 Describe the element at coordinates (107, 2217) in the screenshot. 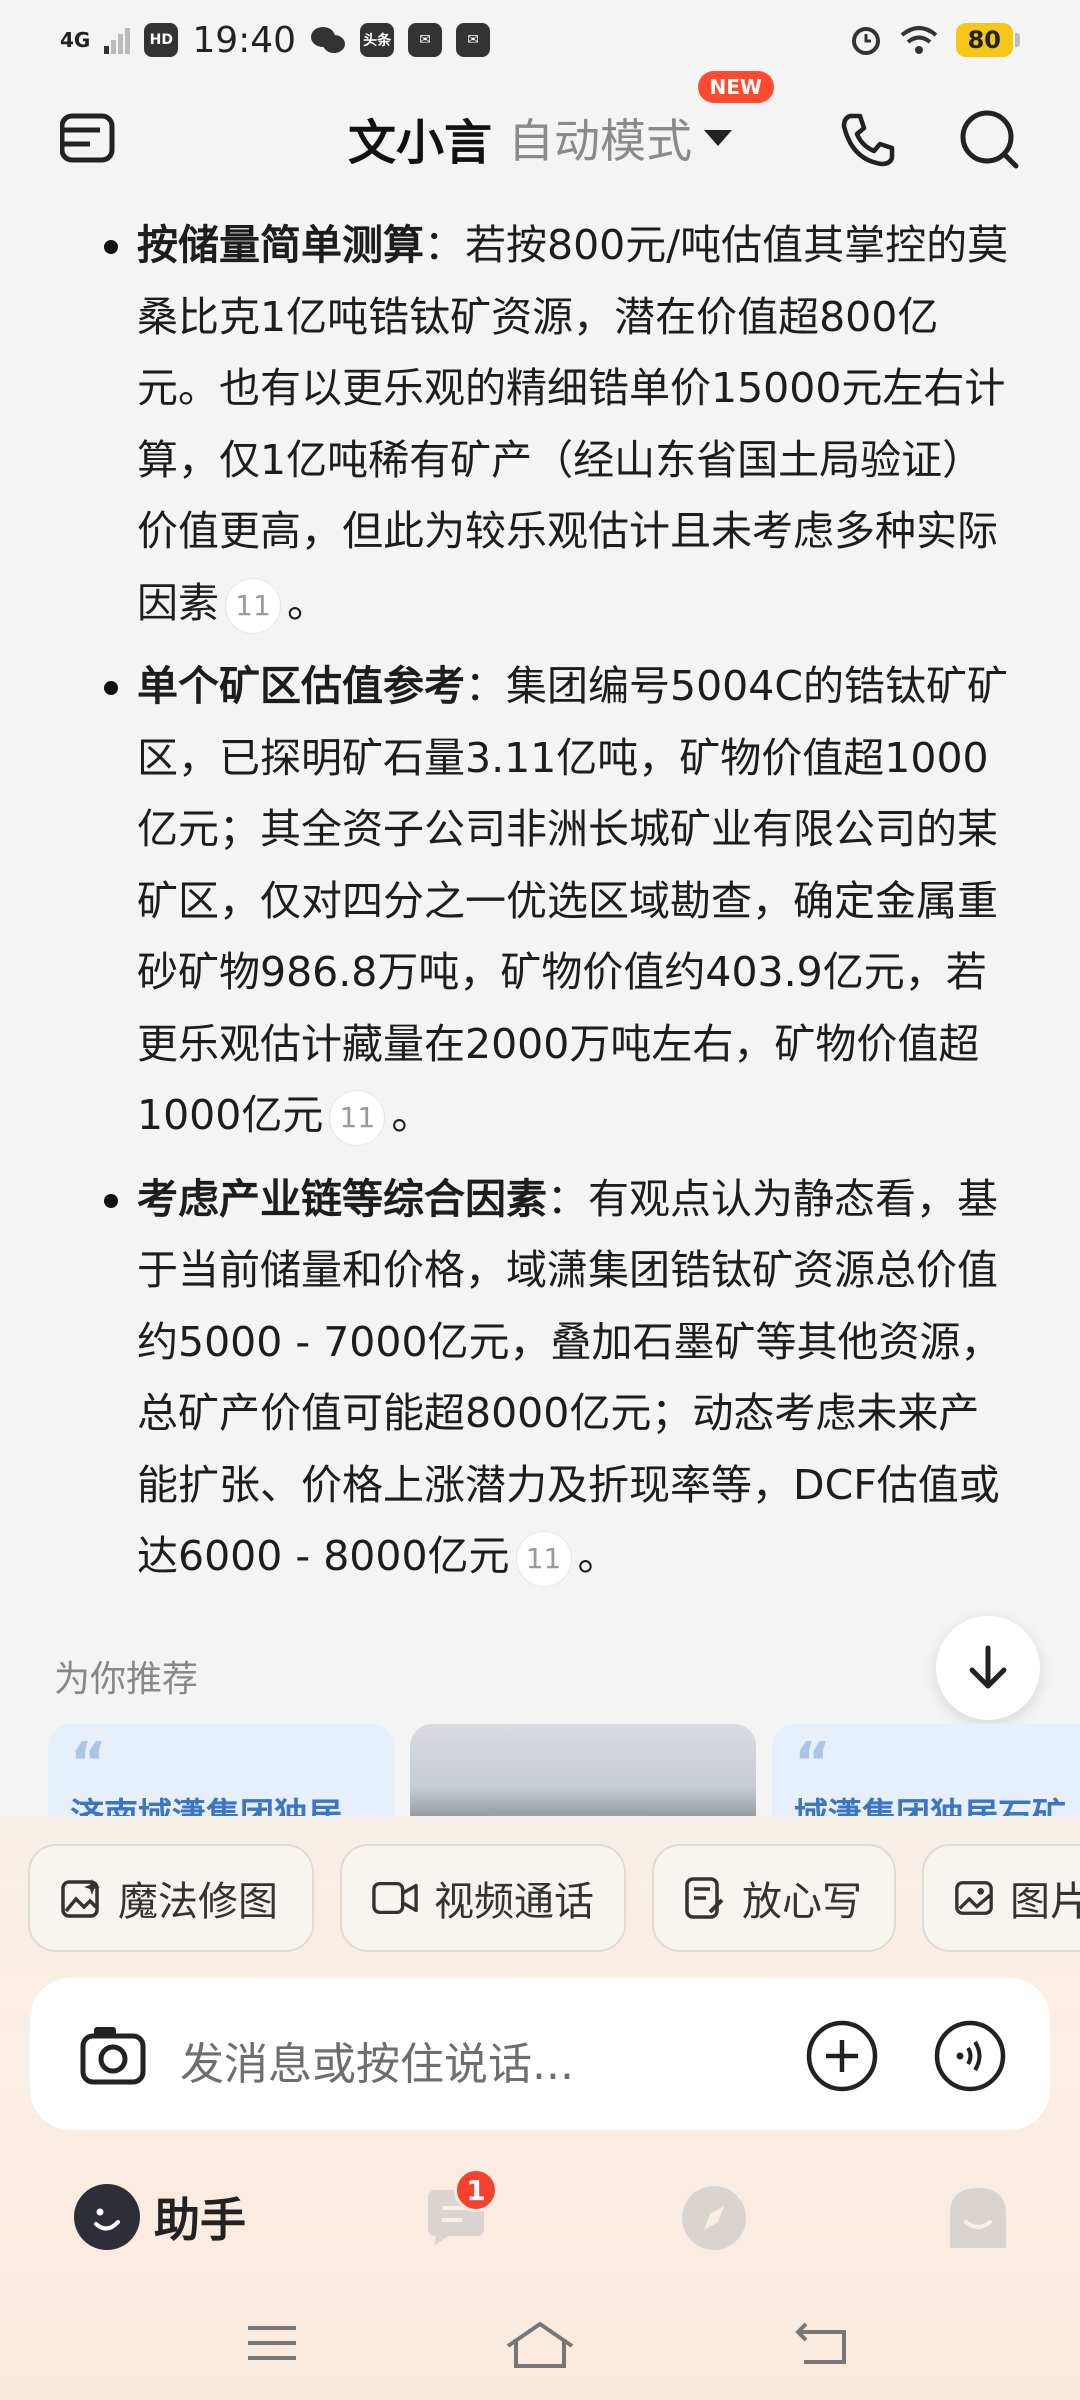

I see `assistant-logo-icon` at that location.